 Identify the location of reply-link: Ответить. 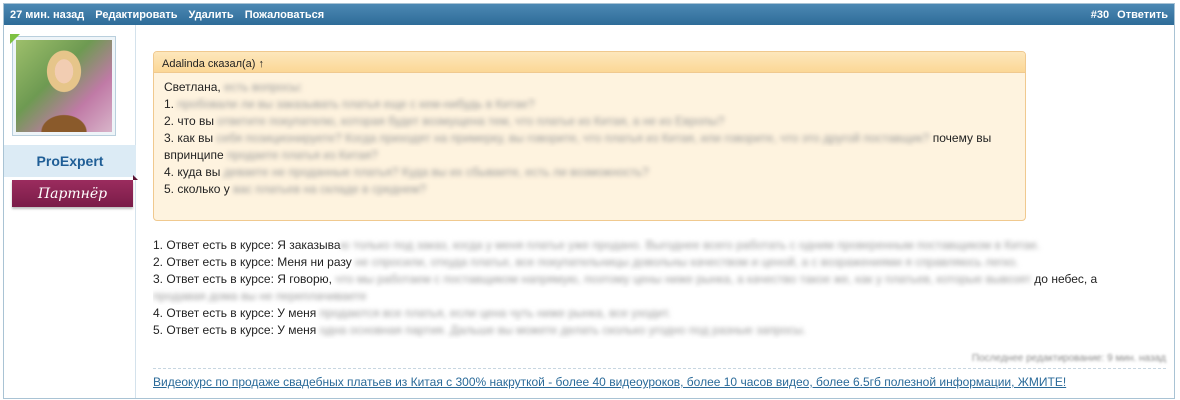
(1142, 15).